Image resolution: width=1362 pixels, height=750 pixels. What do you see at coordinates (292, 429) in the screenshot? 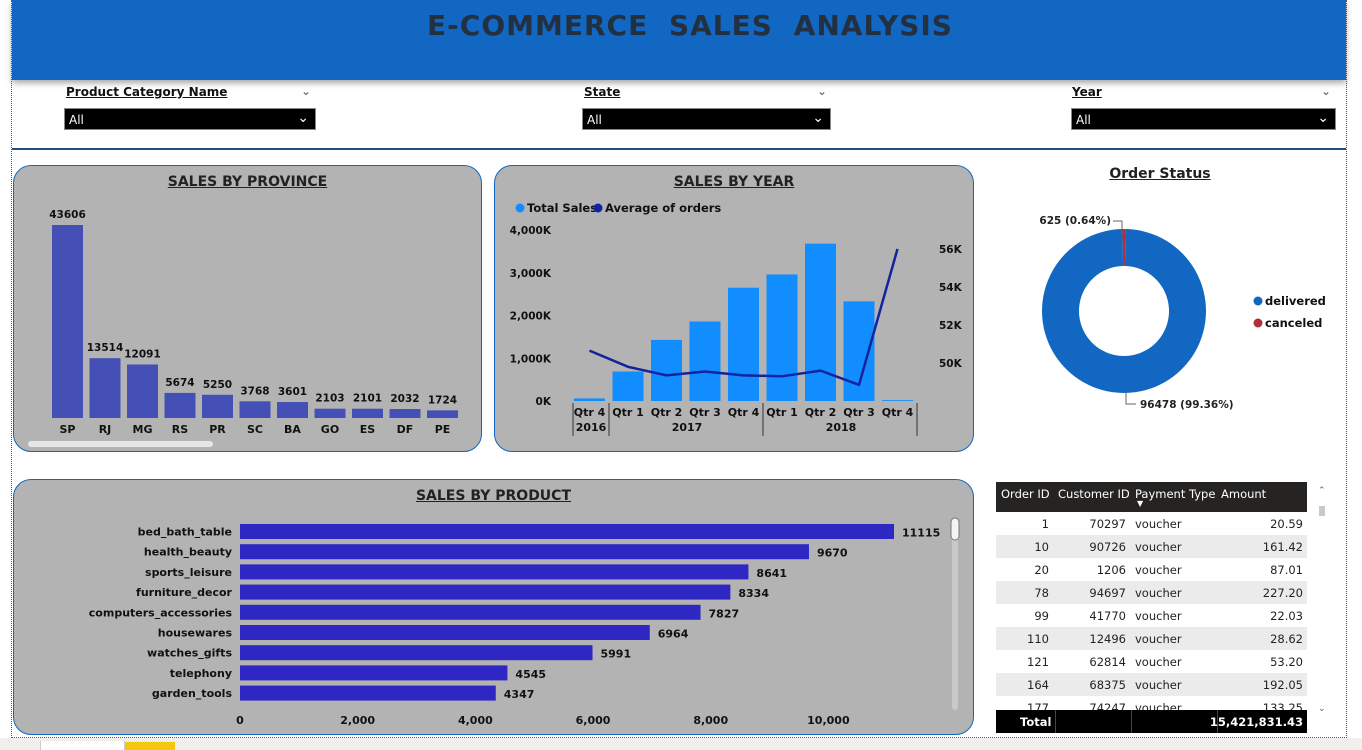
I see `x-tick-label: BA` at bounding box center [292, 429].